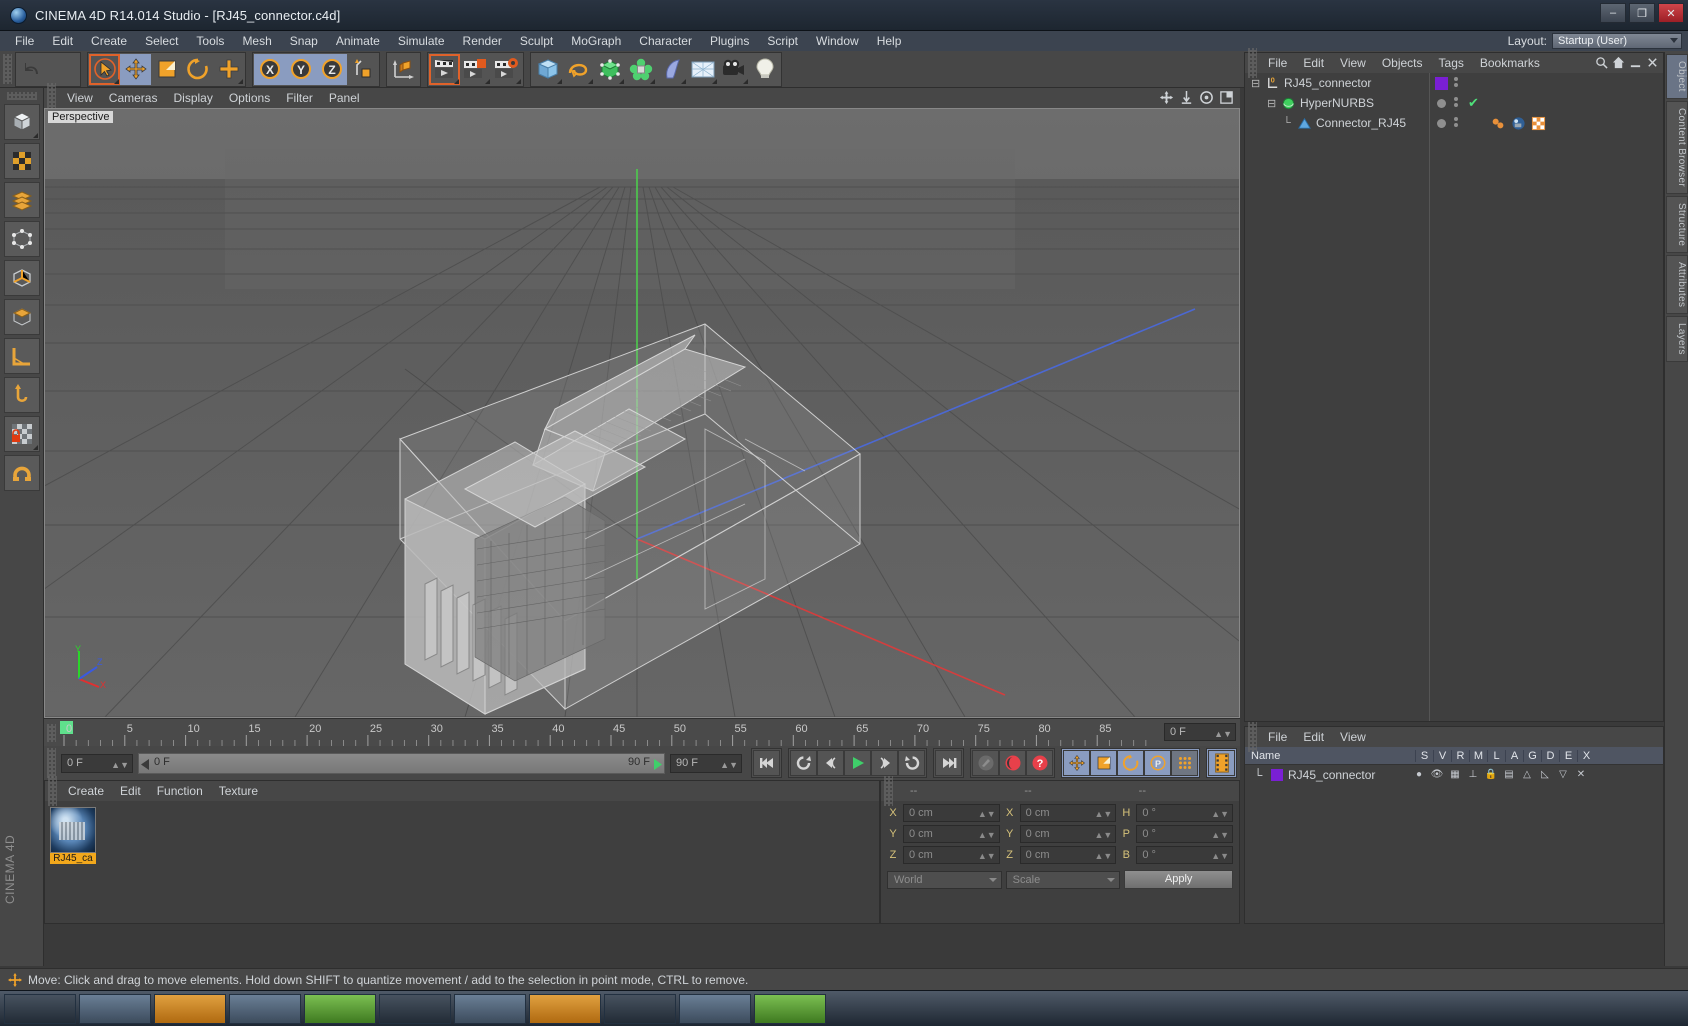 Image resolution: width=1688 pixels, height=1026 pixels. I want to click on object-menu-file: File, so click(1277, 63).